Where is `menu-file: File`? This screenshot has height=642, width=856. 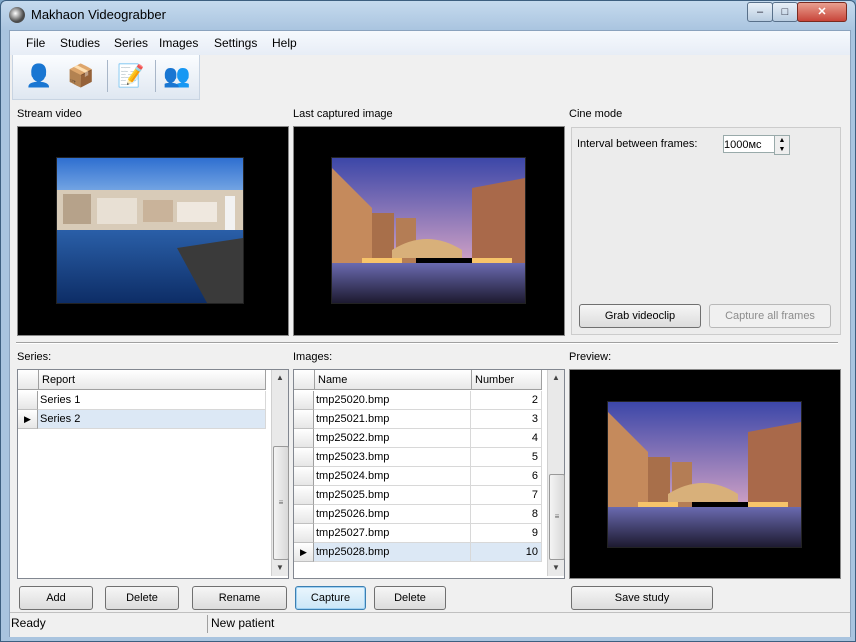
menu-file: File is located at coordinates (35, 43).